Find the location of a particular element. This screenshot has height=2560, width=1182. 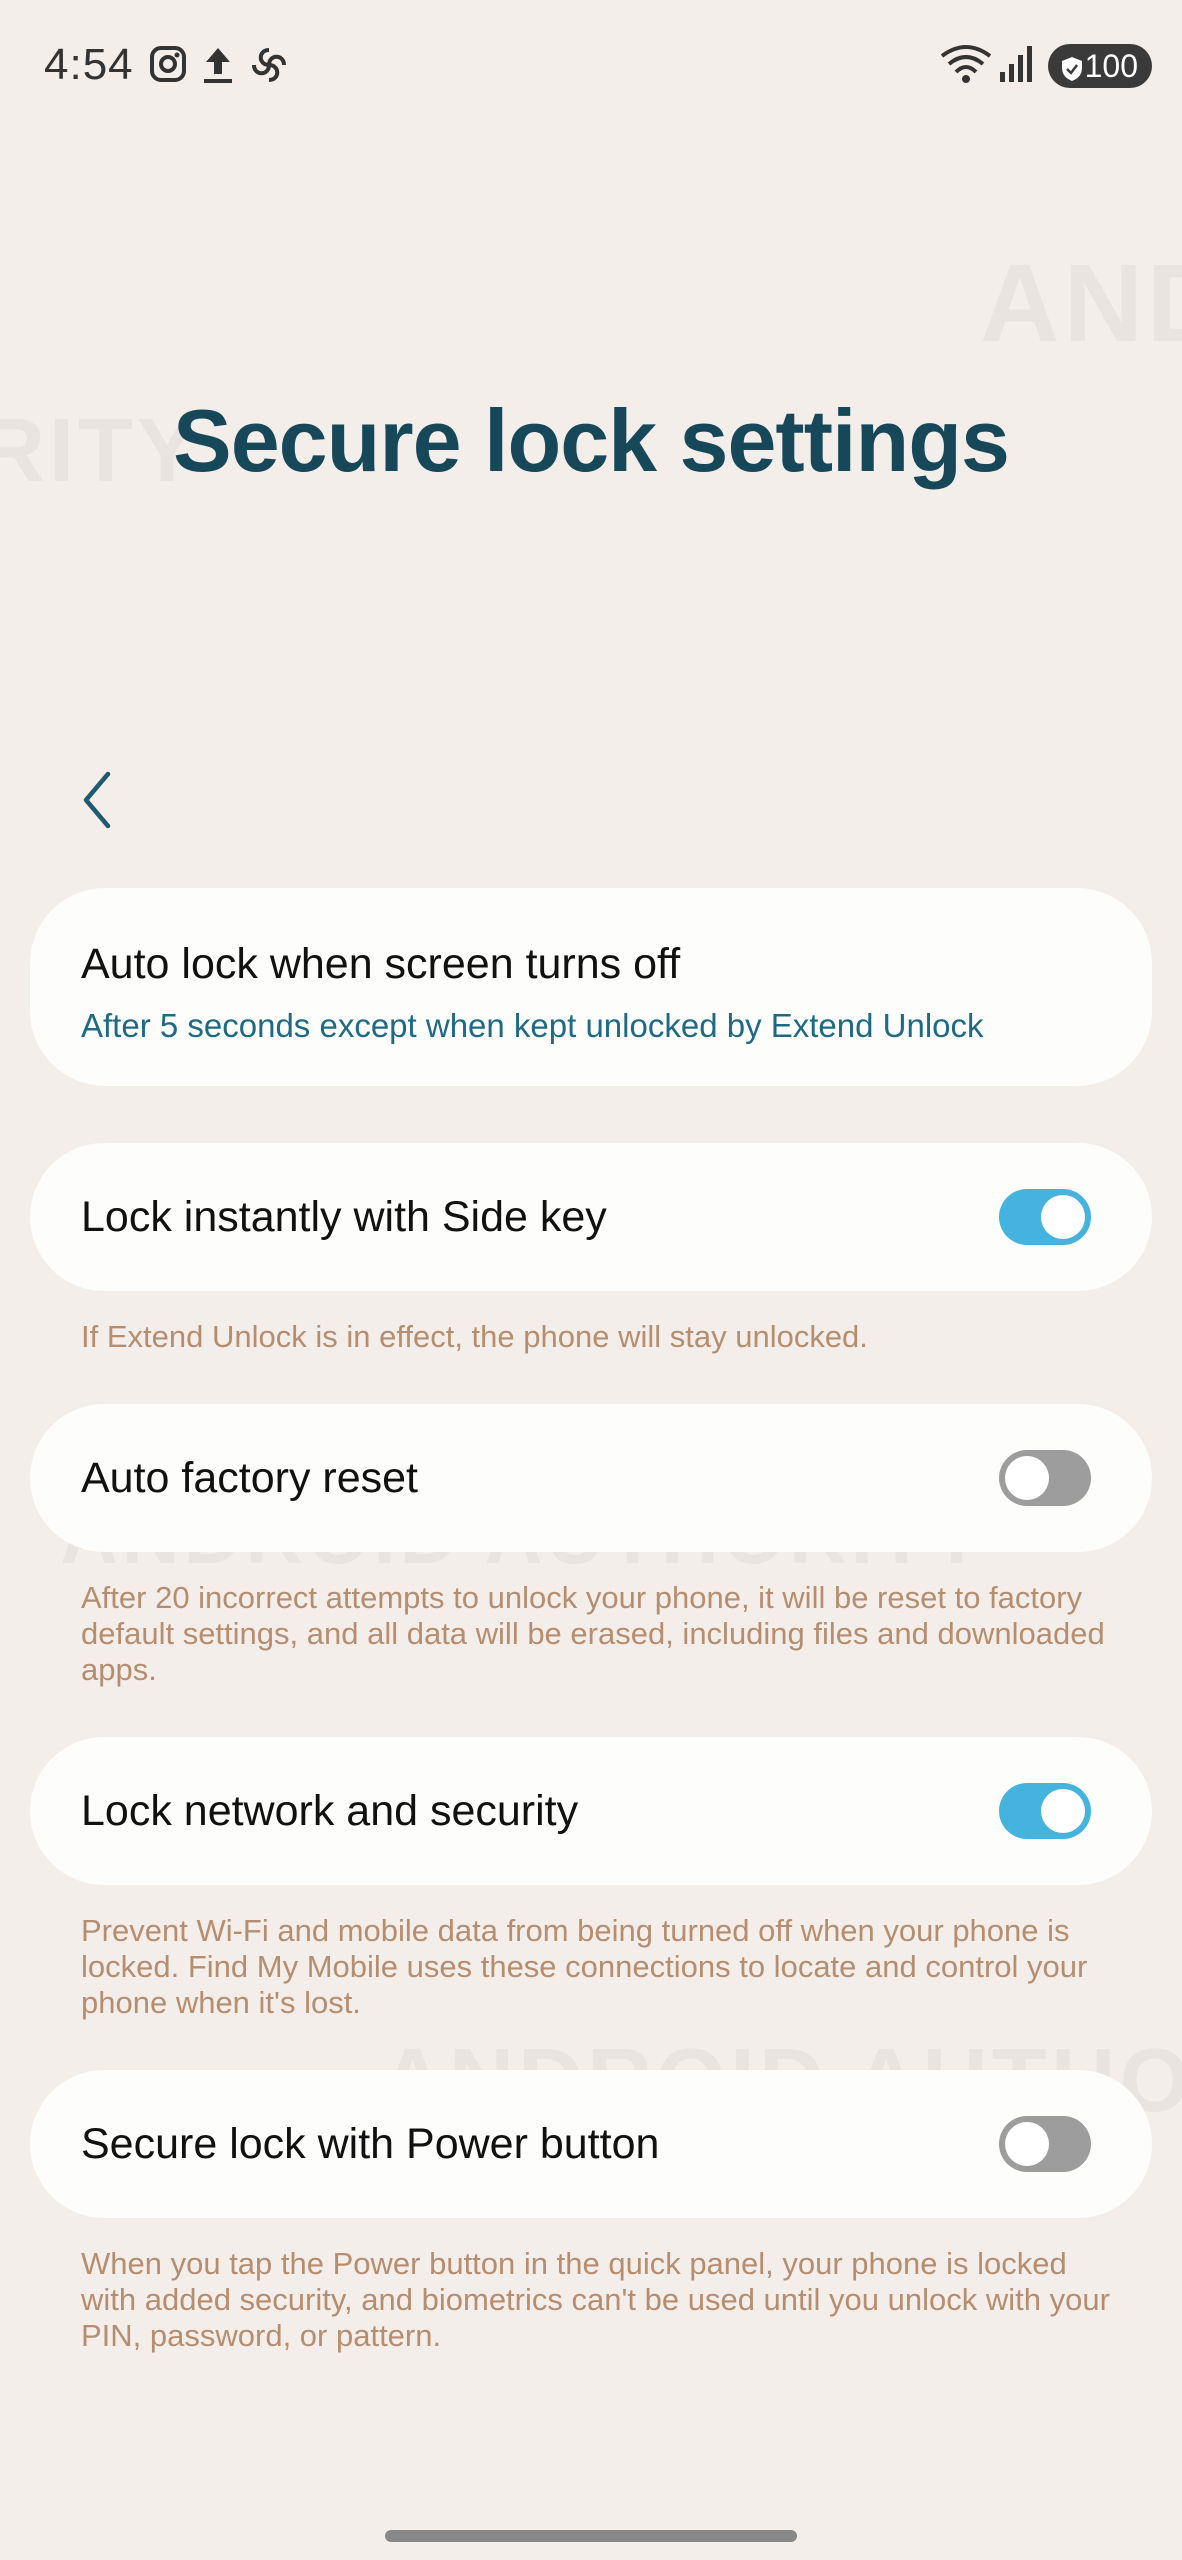

battery-shield-icon is located at coordinates (1072, 71).